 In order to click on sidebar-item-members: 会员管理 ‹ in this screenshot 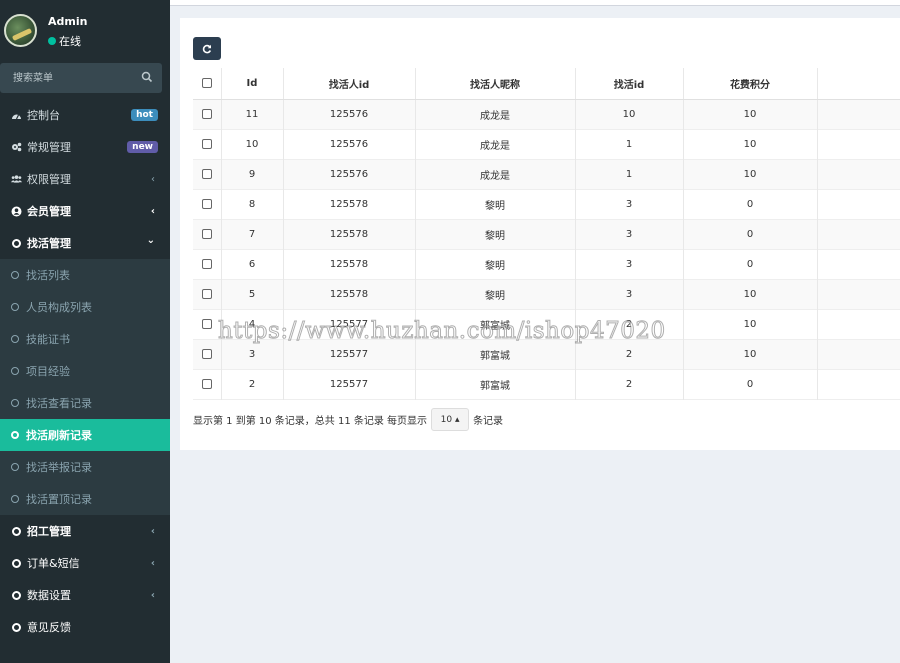, I will do `click(85, 211)`.